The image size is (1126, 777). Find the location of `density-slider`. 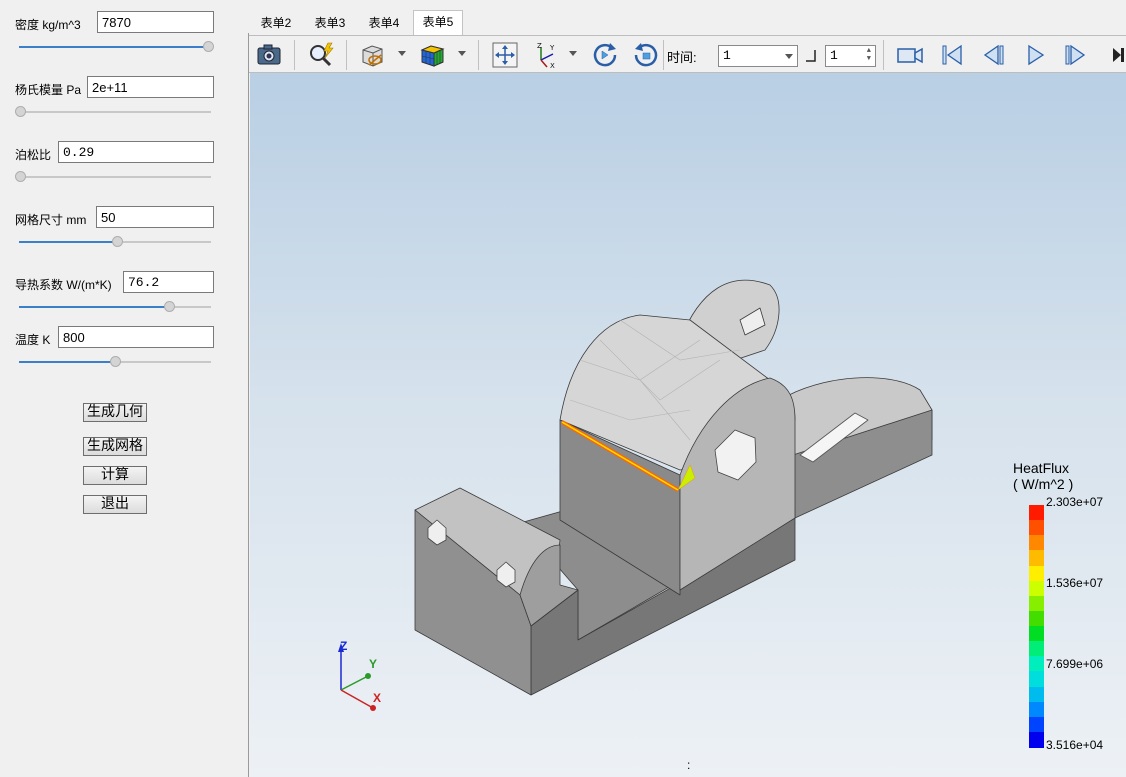

density-slider is located at coordinates (116, 46).